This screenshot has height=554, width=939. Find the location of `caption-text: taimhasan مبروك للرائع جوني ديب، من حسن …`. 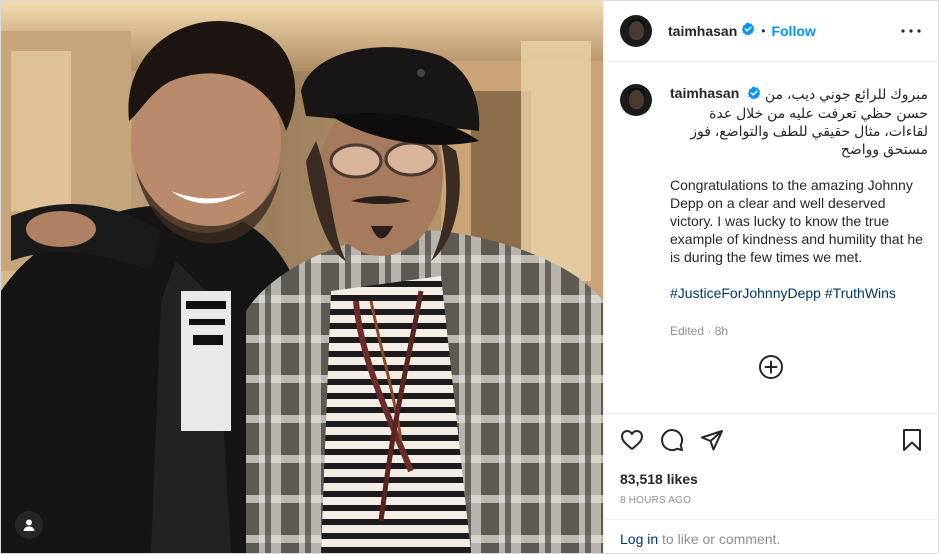

caption-text: taimhasan مبروك للرائع جوني ديب، من حسن … is located at coordinates (799, 212).